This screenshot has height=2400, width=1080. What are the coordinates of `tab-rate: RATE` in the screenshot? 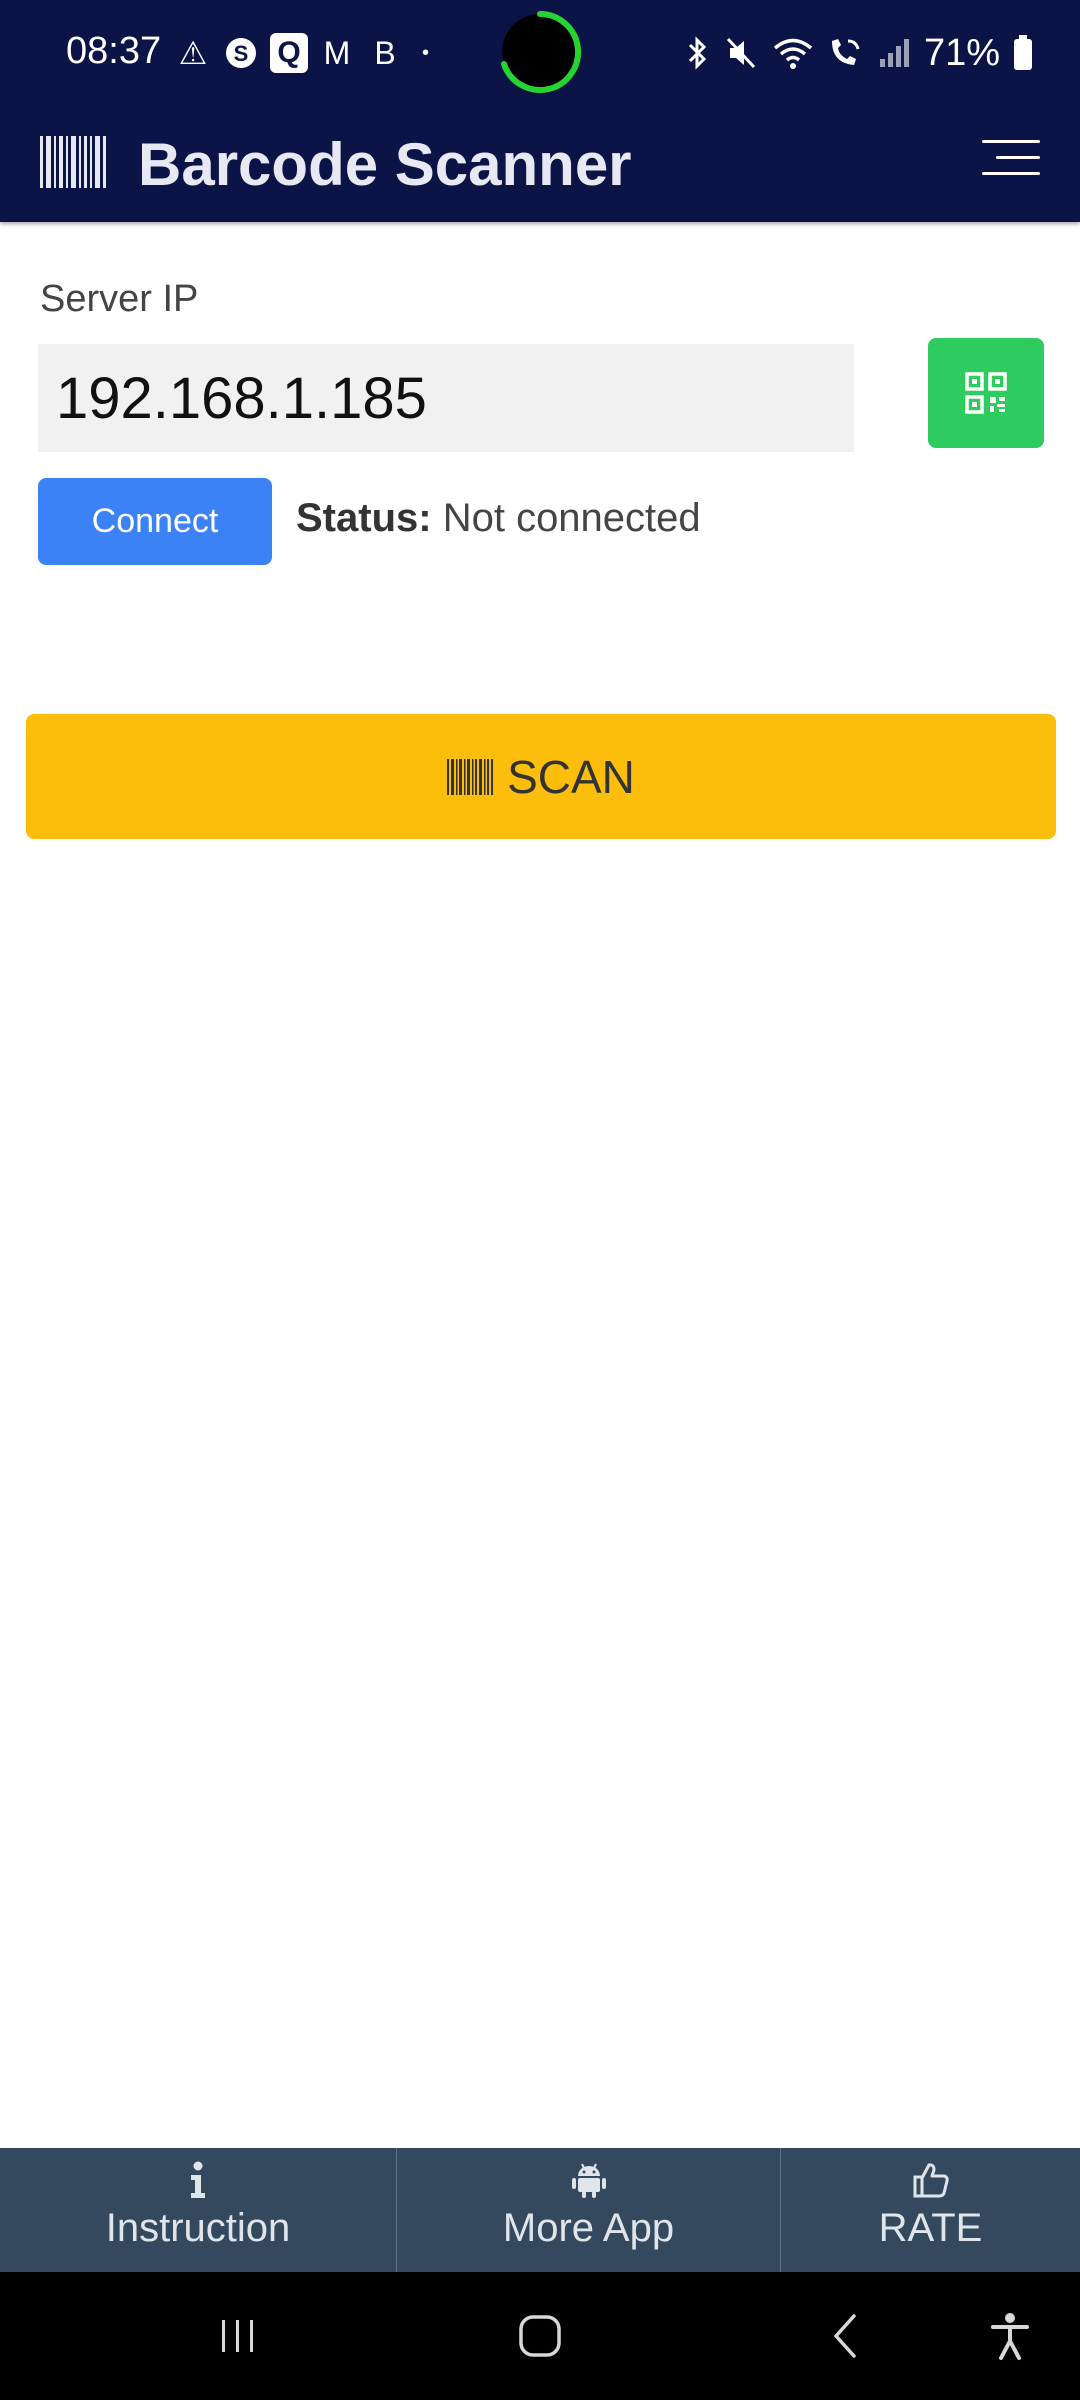 It's located at (930, 2210).